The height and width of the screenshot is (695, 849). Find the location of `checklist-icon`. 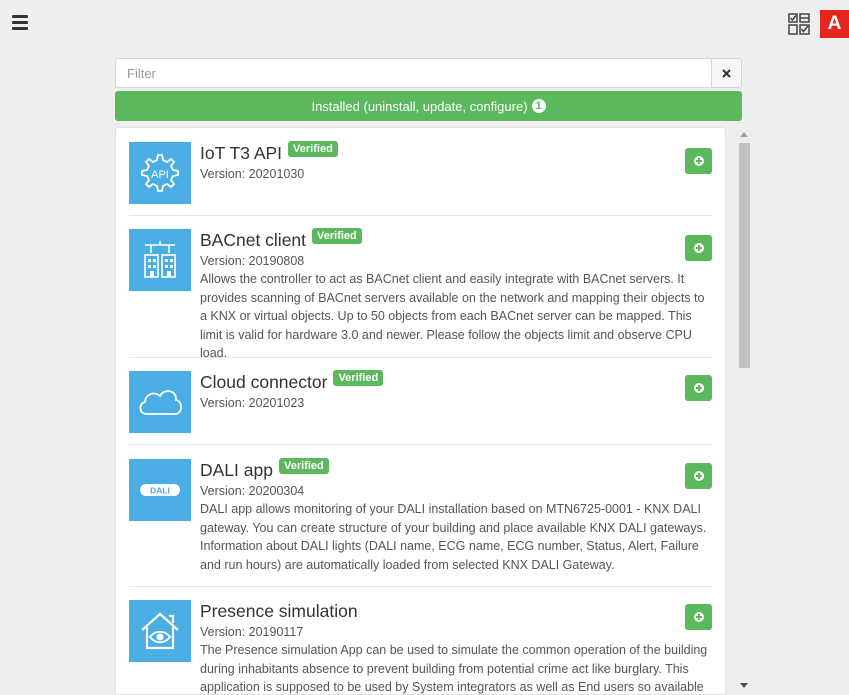

checklist-icon is located at coordinates (799, 24).